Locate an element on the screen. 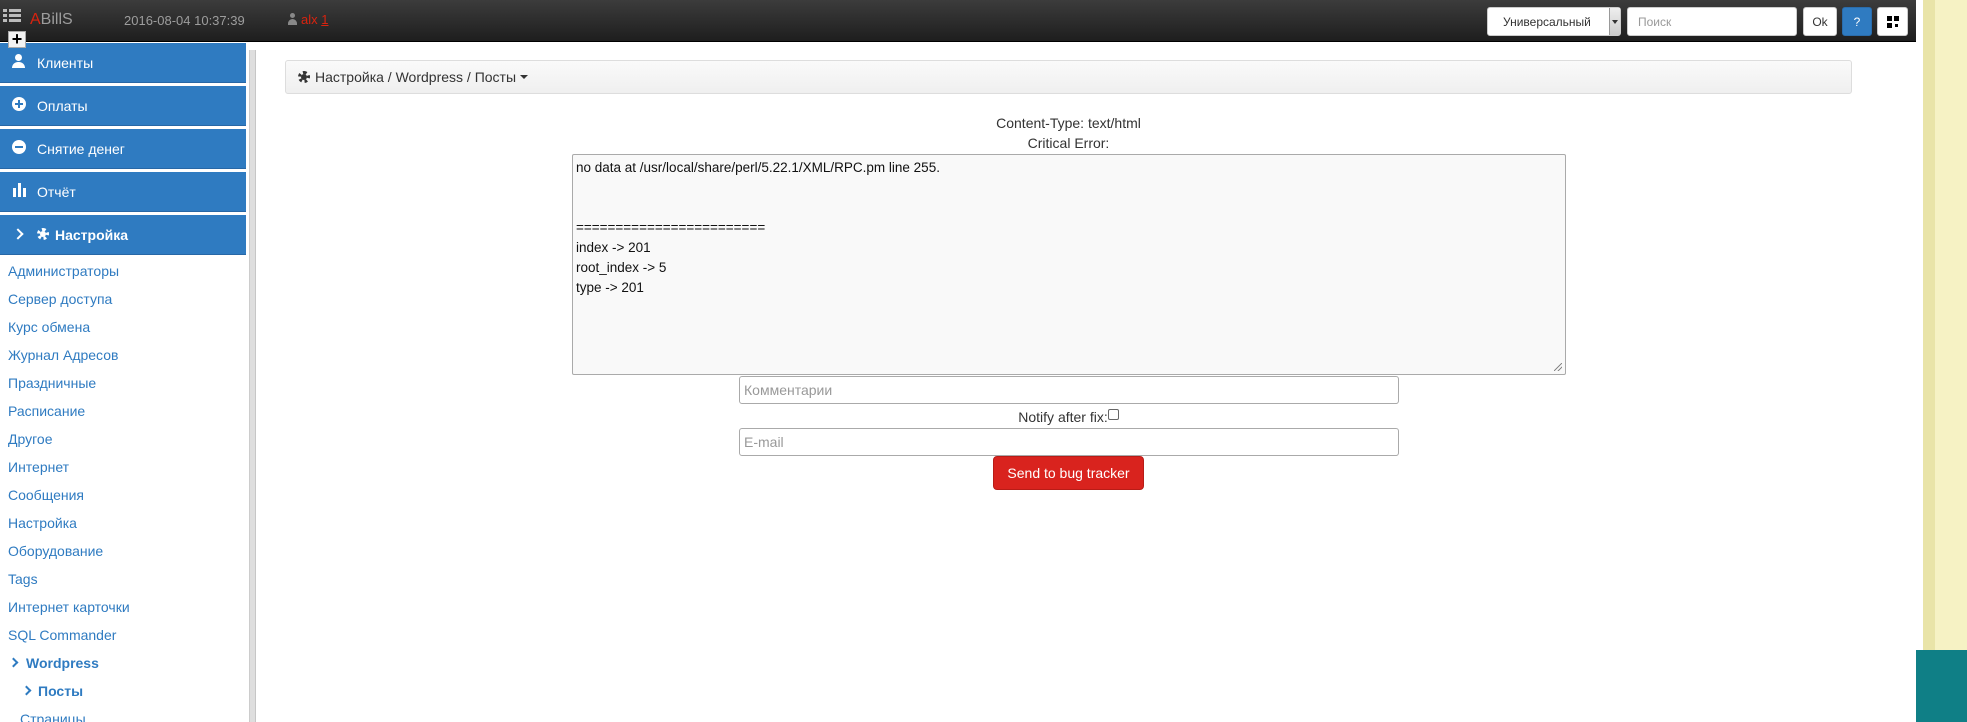  sidebar-item-label: Оплаты is located at coordinates (62, 106).